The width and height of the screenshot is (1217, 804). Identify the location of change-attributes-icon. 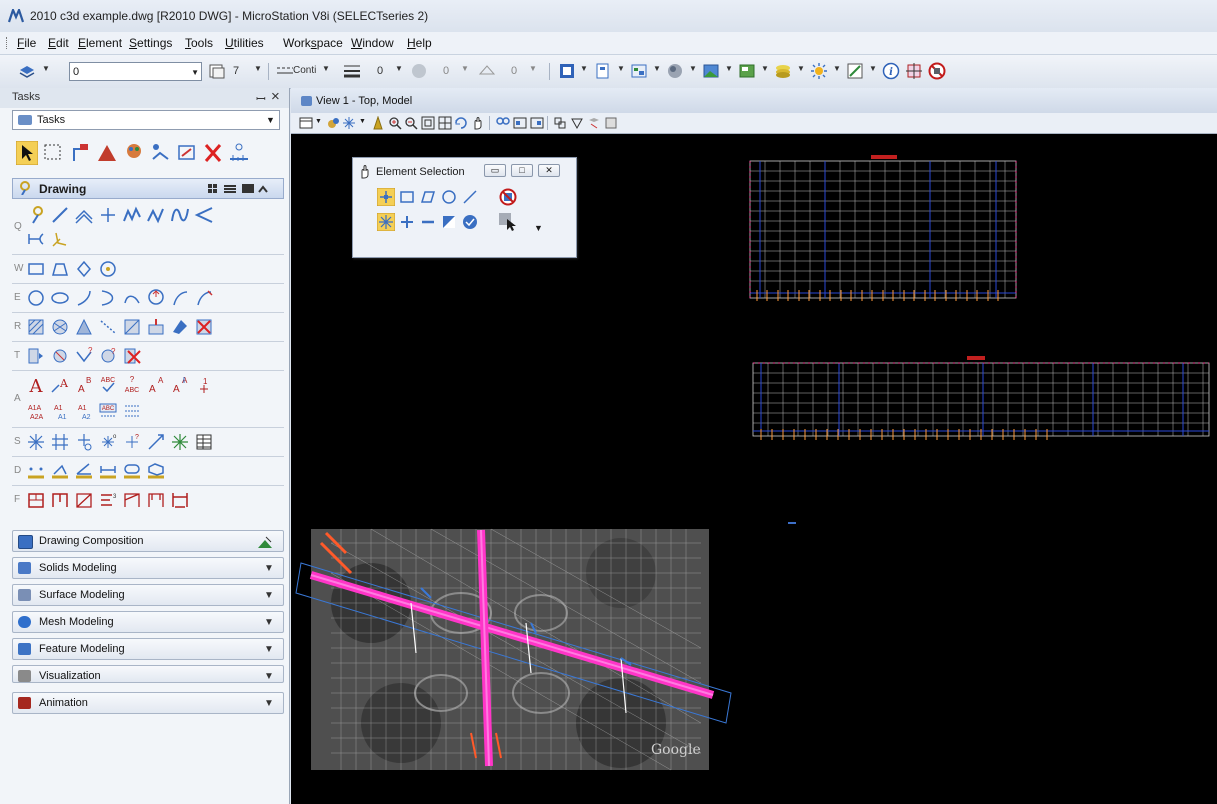
(134, 153).